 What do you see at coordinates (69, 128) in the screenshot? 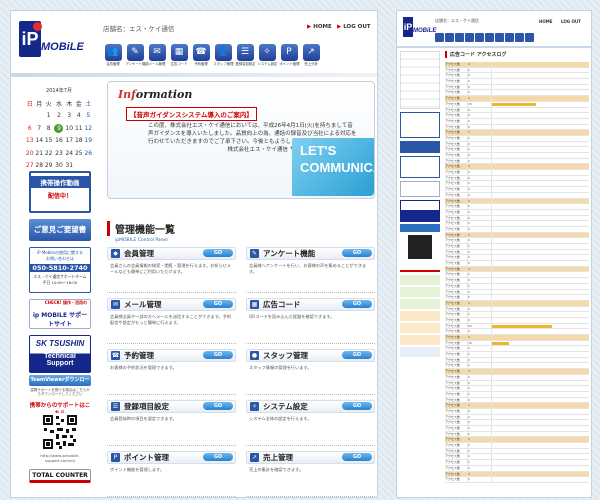
I see `day: 10` at bounding box center [69, 128].